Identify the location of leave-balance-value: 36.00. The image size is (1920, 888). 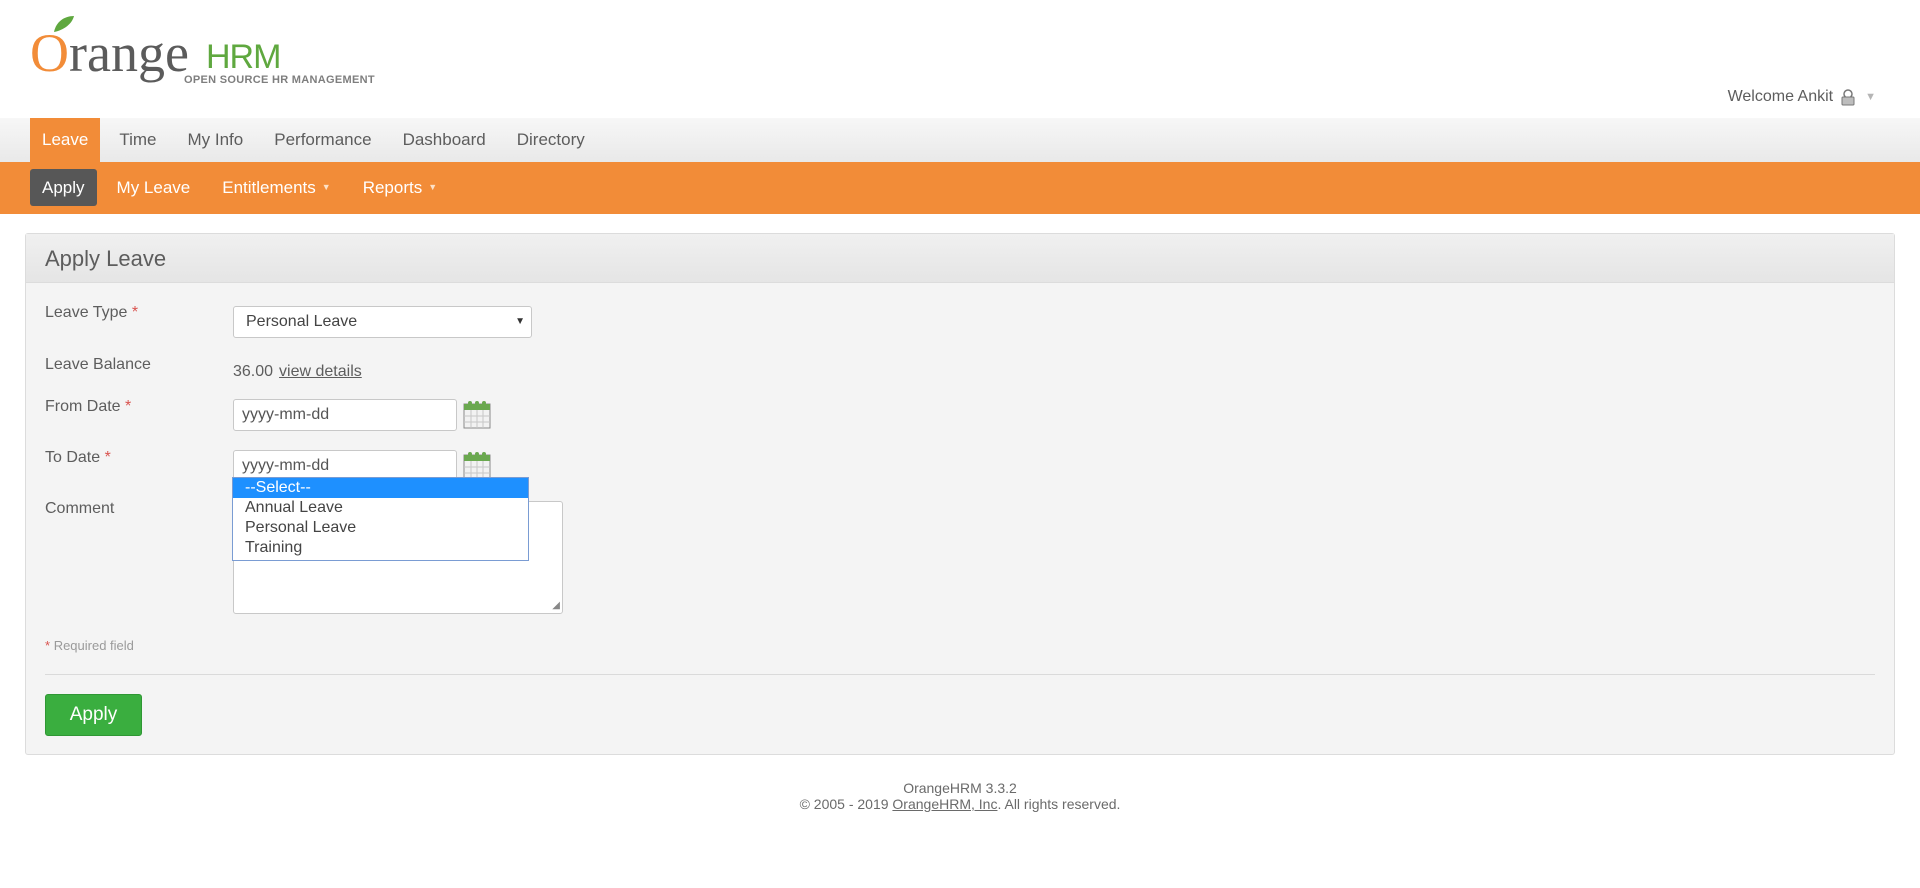
(253, 371).